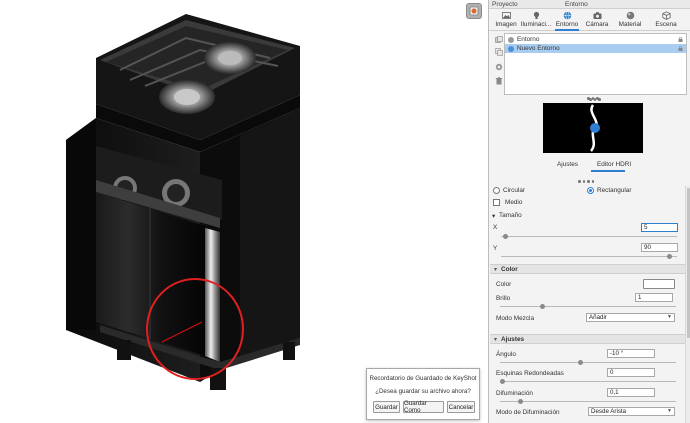  Describe the element at coordinates (567, 24) in the screenshot. I see `tab-label: Entorno` at that location.